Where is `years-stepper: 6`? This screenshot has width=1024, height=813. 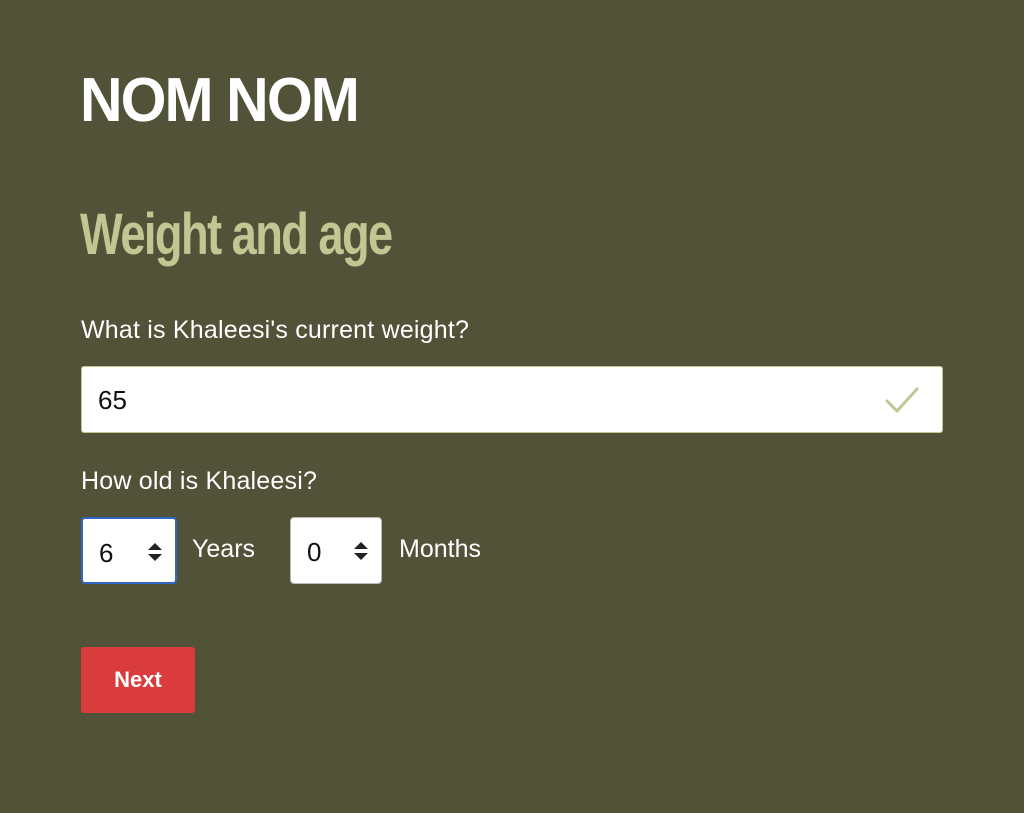 years-stepper: 6 is located at coordinates (129, 550).